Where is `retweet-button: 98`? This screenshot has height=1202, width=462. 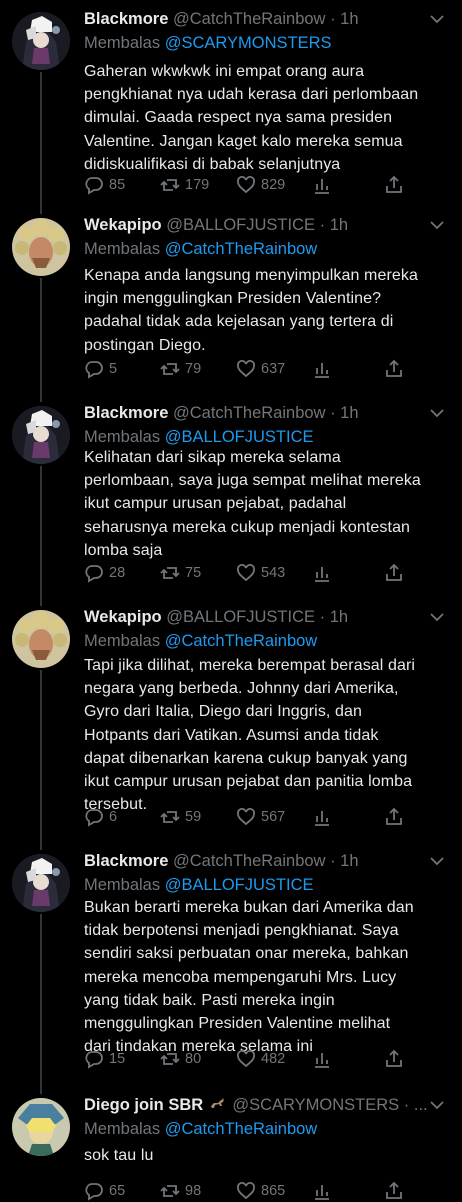 retweet-button: 98 is located at coordinates (180, 1191).